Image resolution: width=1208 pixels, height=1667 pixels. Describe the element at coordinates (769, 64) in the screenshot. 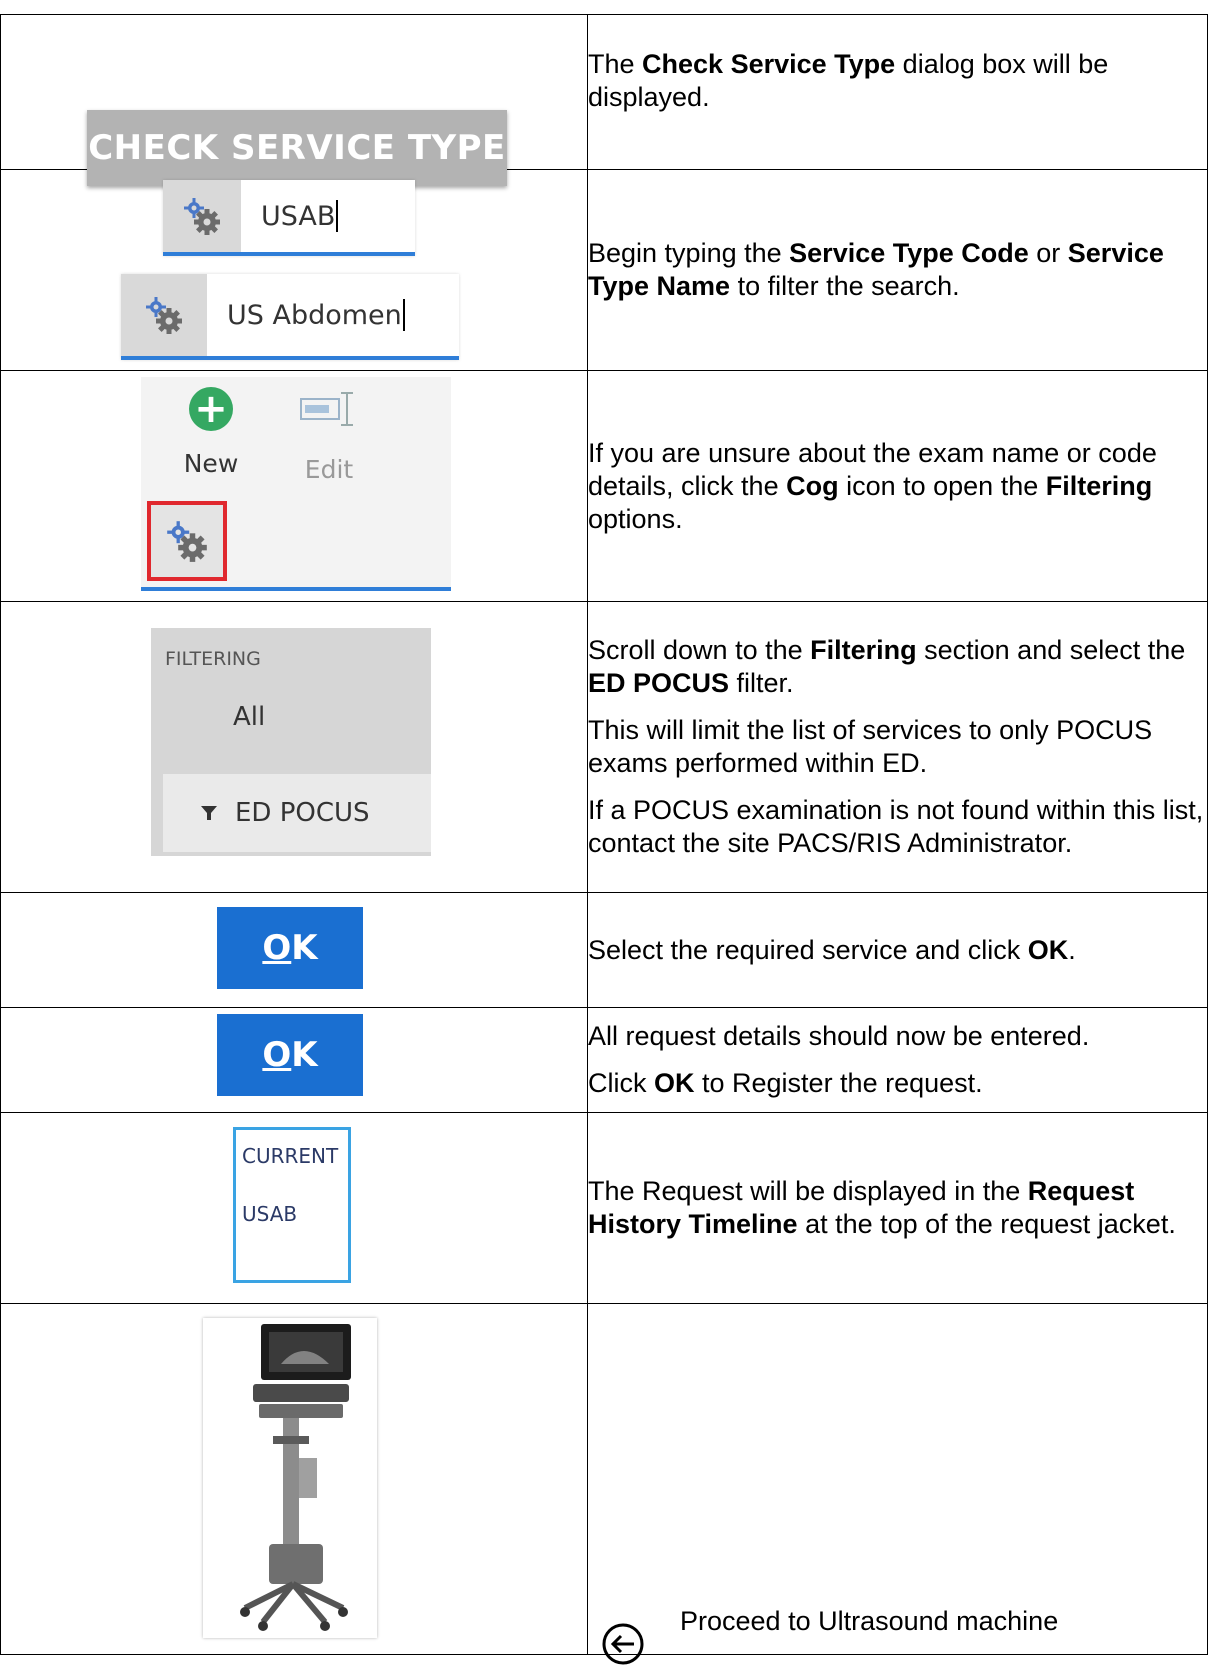

I see `step-text-bold: Check Service Type` at that location.